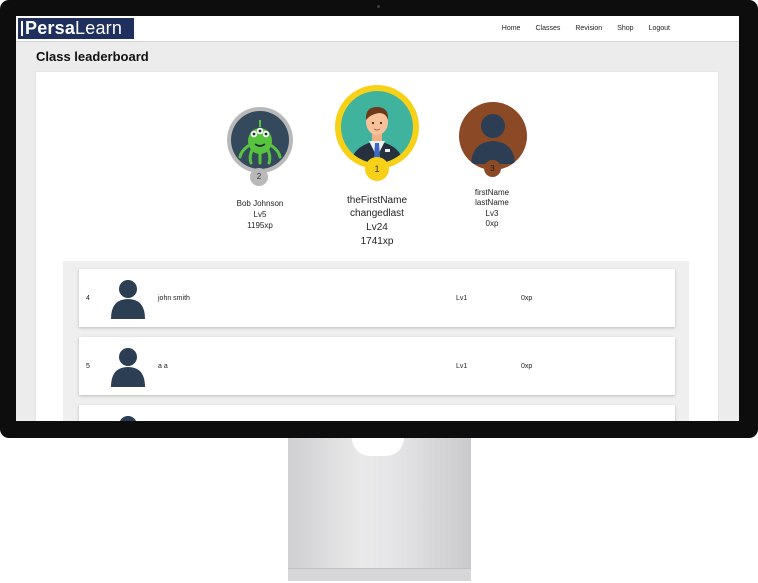 The height and width of the screenshot is (583, 758). Describe the element at coordinates (259, 177) in the screenshot. I see `second-place-badge: 2` at that location.